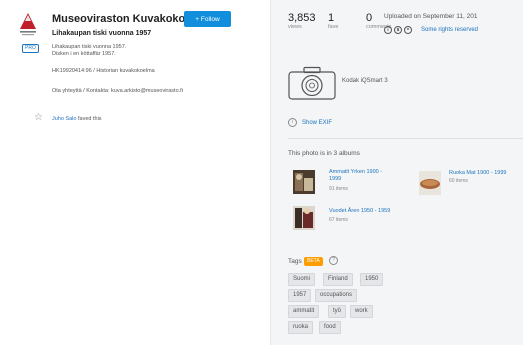  What do you see at coordinates (369, 18) in the screenshot?
I see `comments-count: 0` at bounding box center [369, 18].